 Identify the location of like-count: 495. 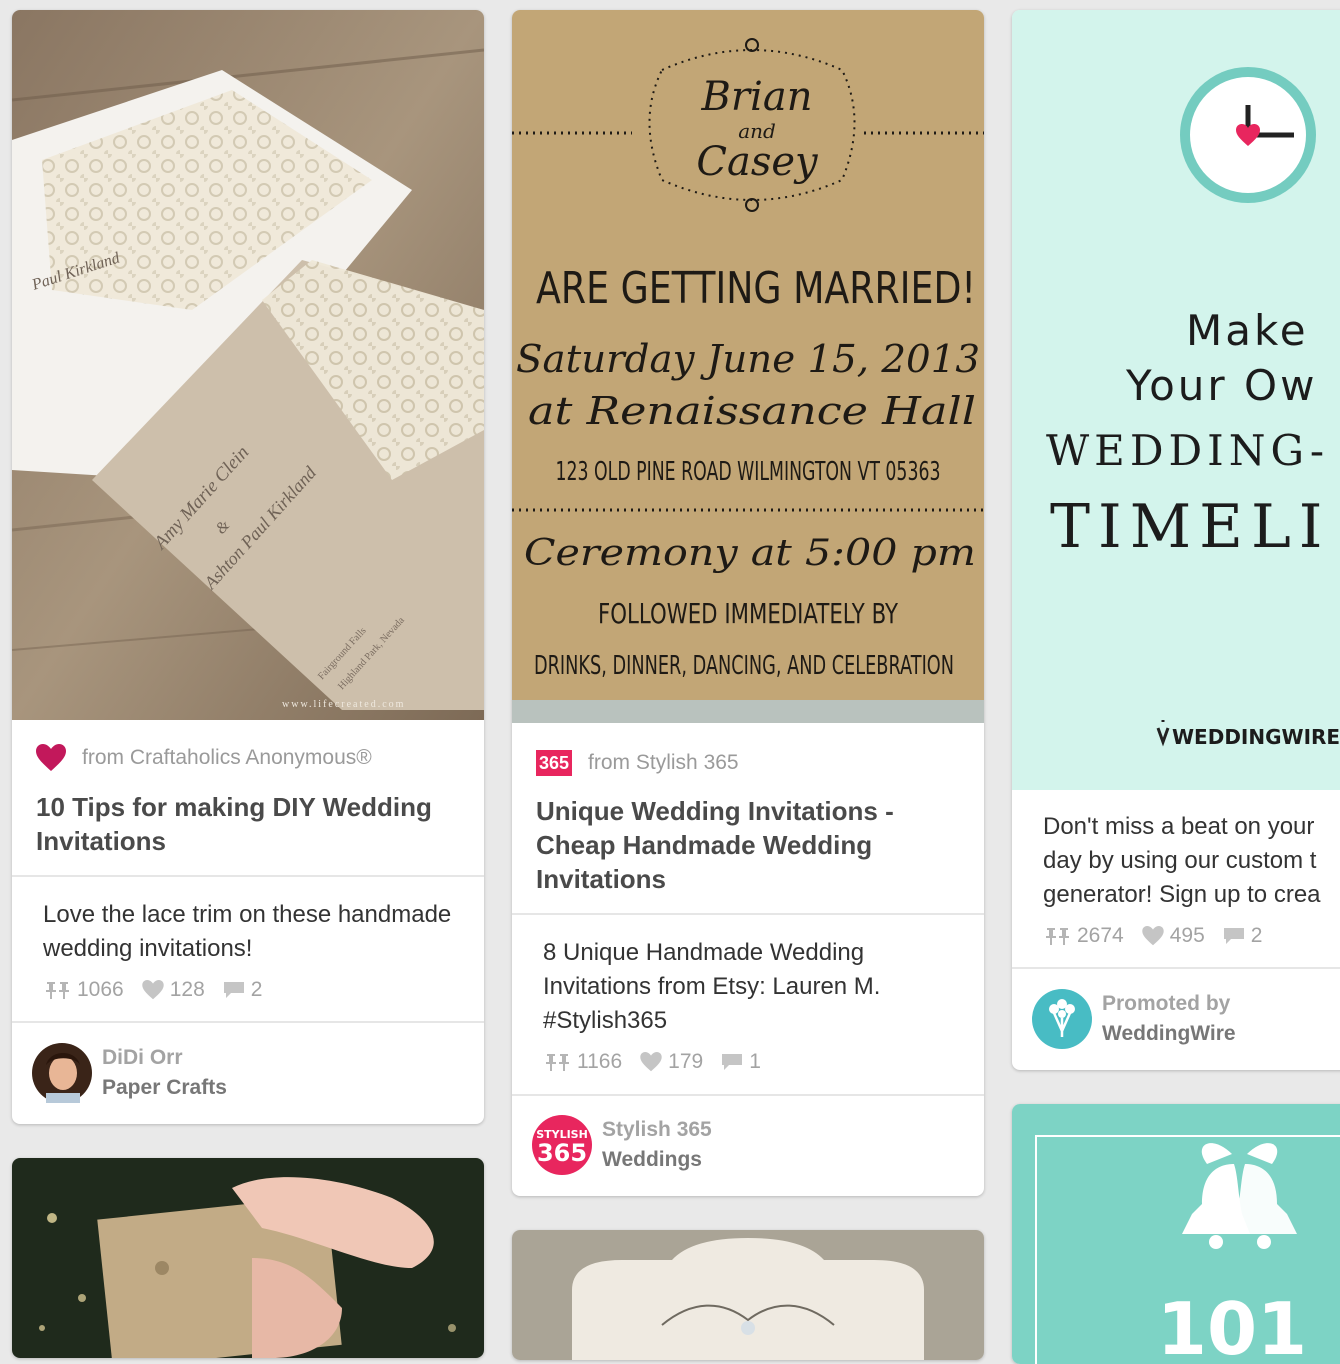
(1173, 936).